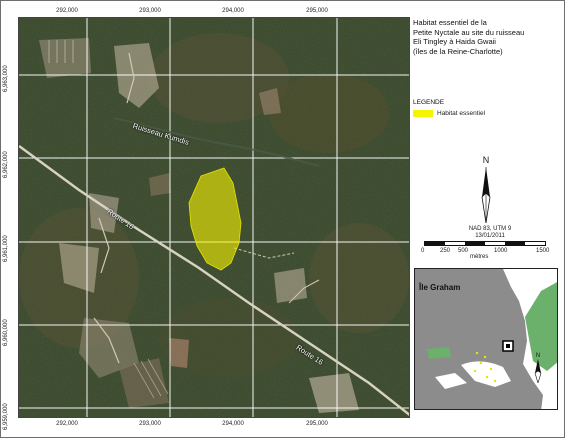 The image size is (565, 438). What do you see at coordinates (461, 113) in the screenshot?
I see `legend-item-label: Habitat essentiel` at bounding box center [461, 113].